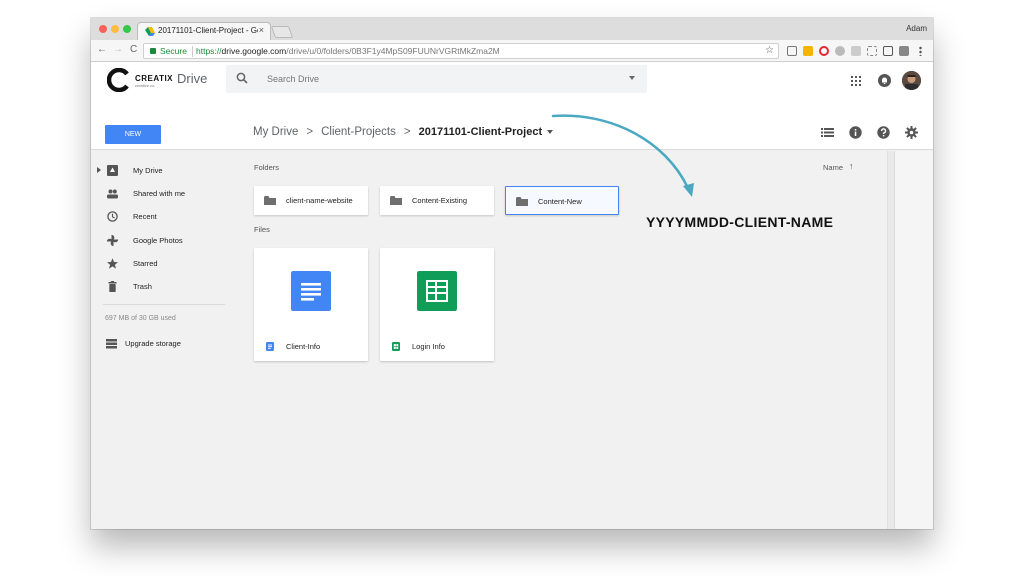 This screenshot has width=1024, height=576. I want to click on search-options-icon, so click(632, 78).